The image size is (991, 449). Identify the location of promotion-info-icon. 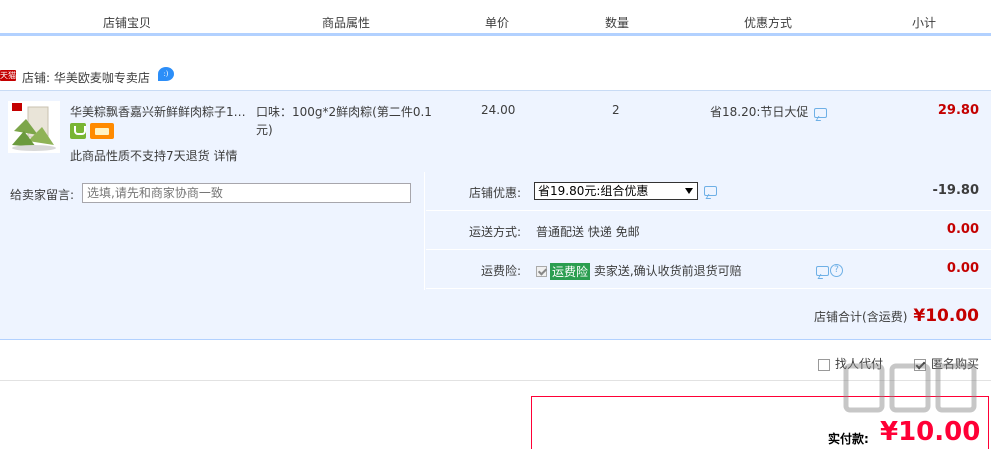
(821, 112).